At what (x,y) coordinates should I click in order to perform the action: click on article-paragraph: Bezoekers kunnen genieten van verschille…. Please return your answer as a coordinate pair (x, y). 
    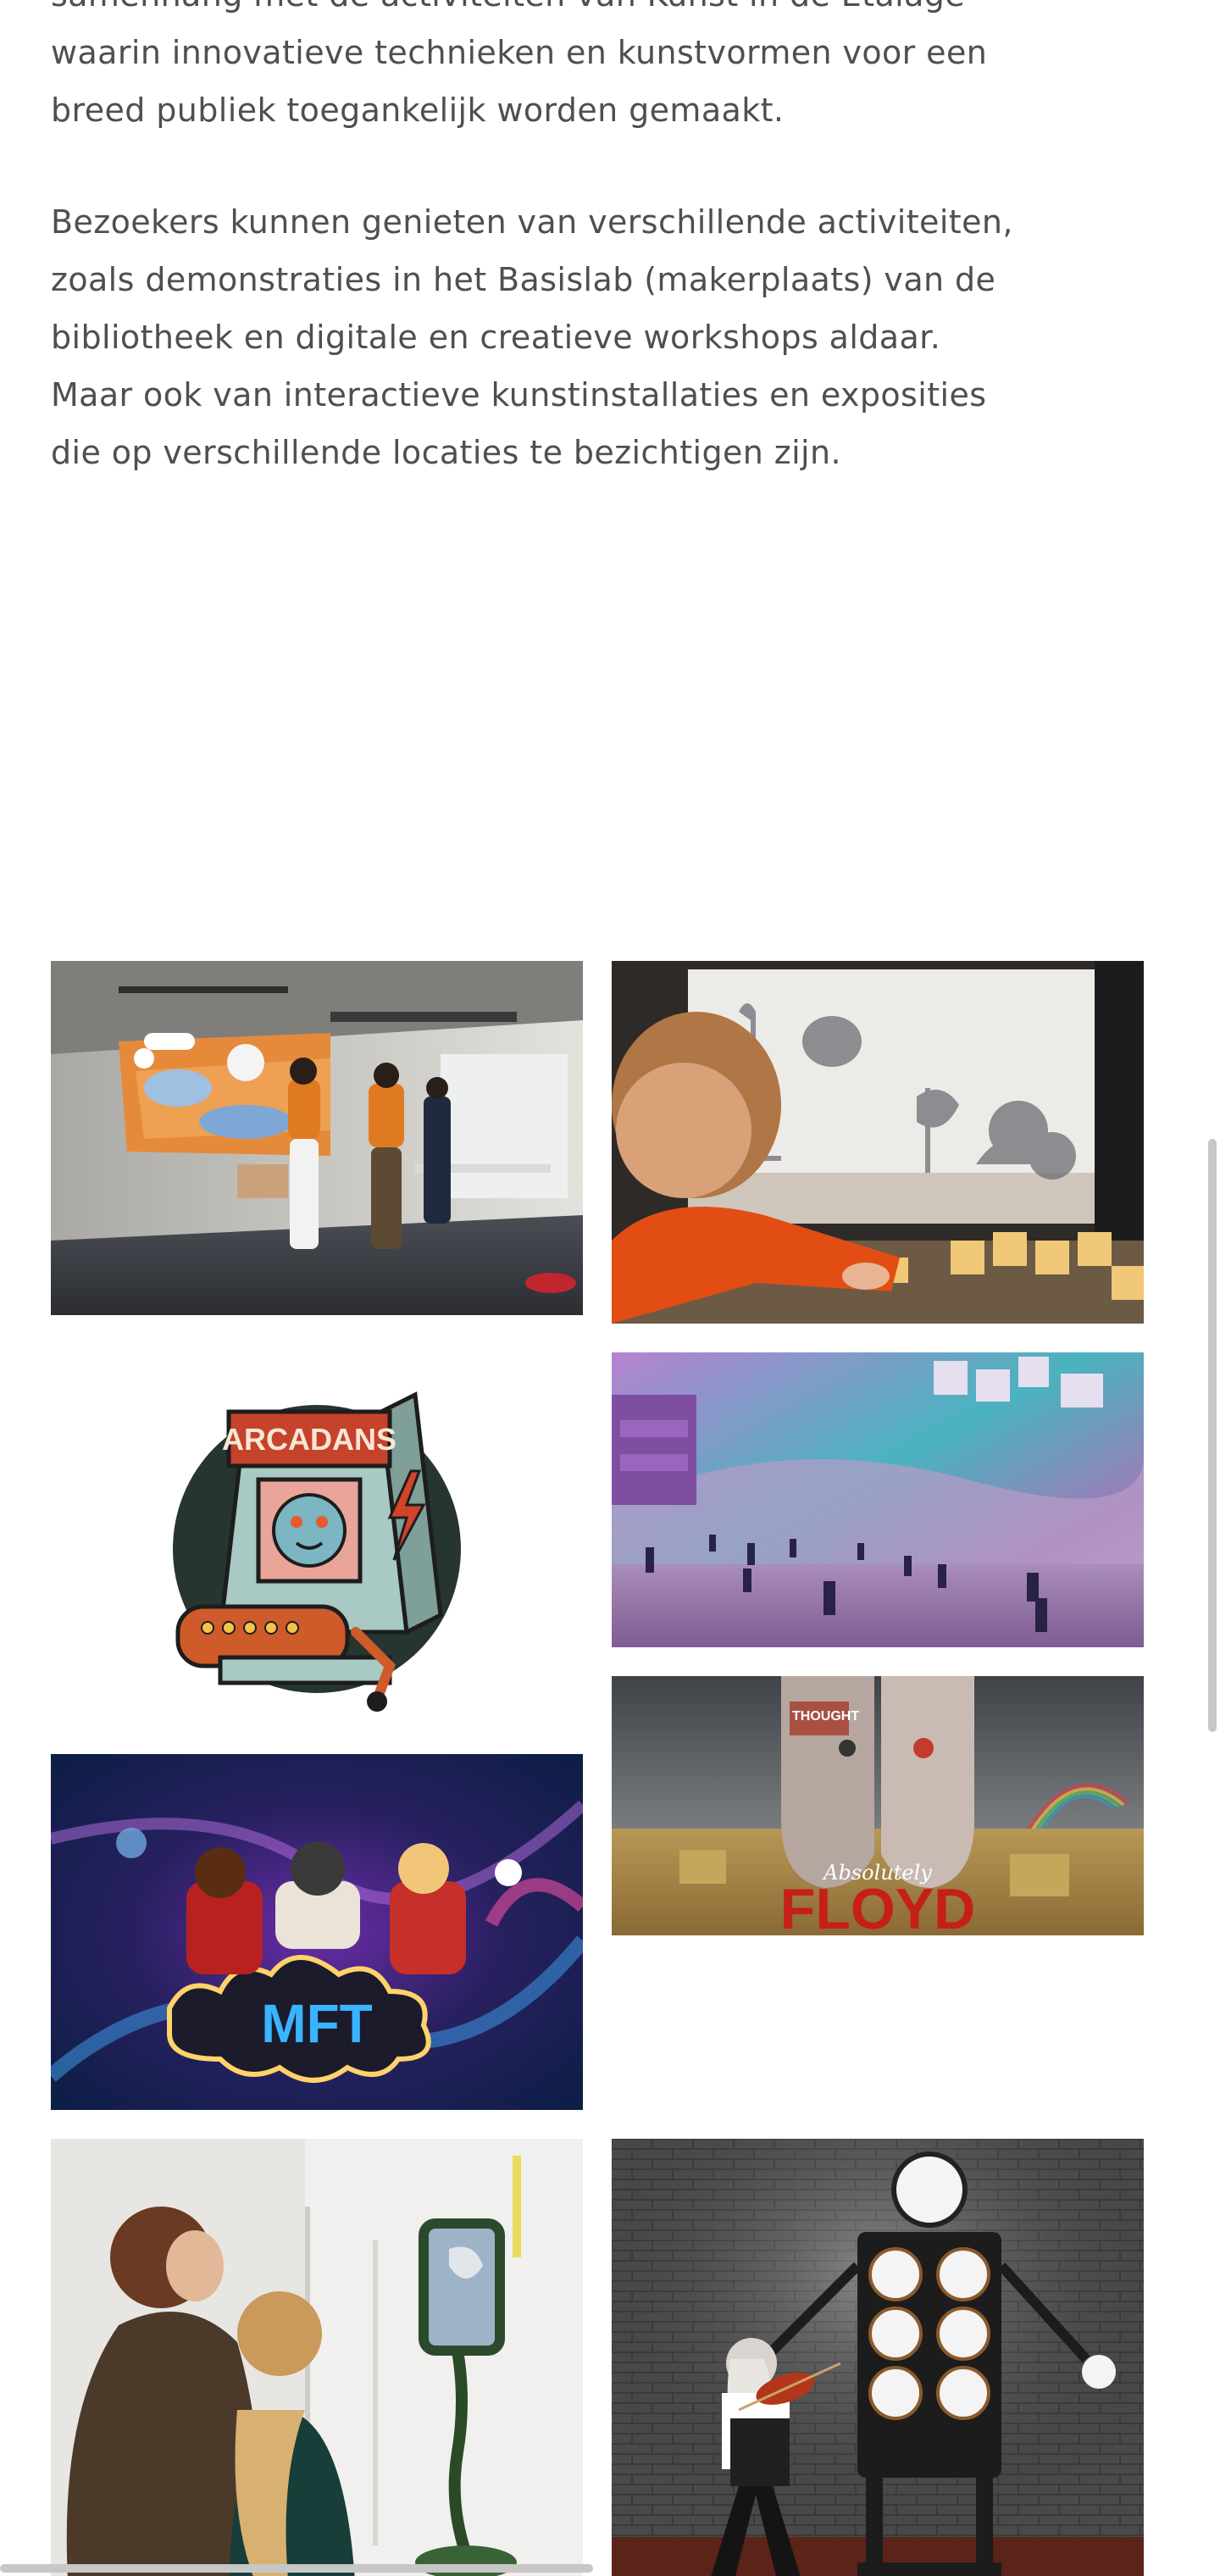
    Looking at the image, I should click on (532, 337).